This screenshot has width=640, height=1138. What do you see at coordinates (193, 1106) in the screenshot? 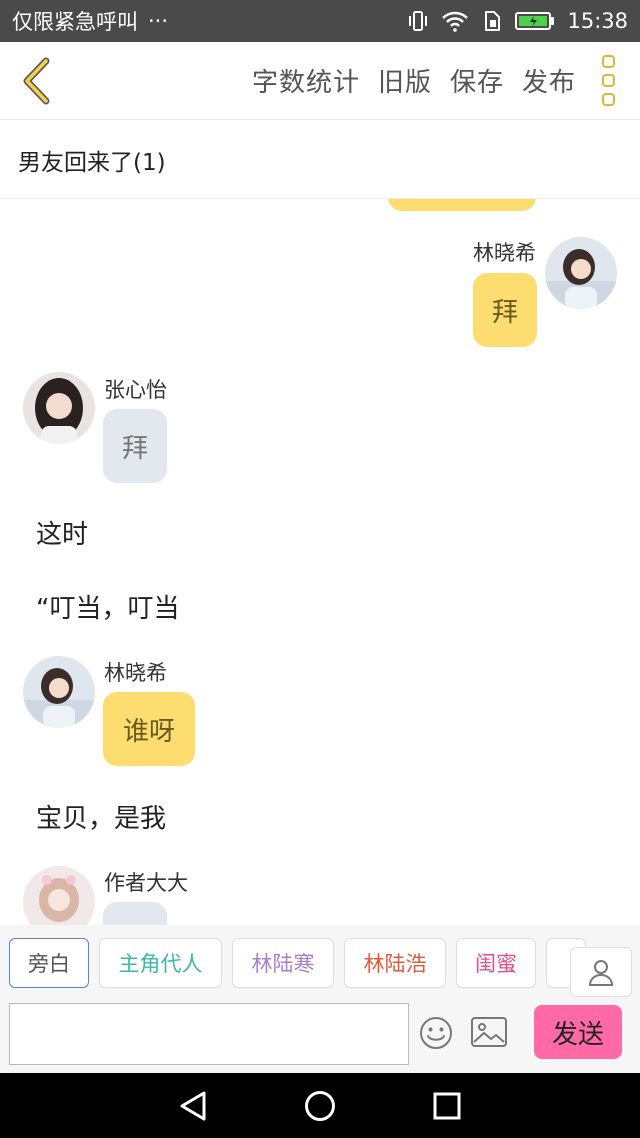
I see `back-triangle-icon` at bounding box center [193, 1106].